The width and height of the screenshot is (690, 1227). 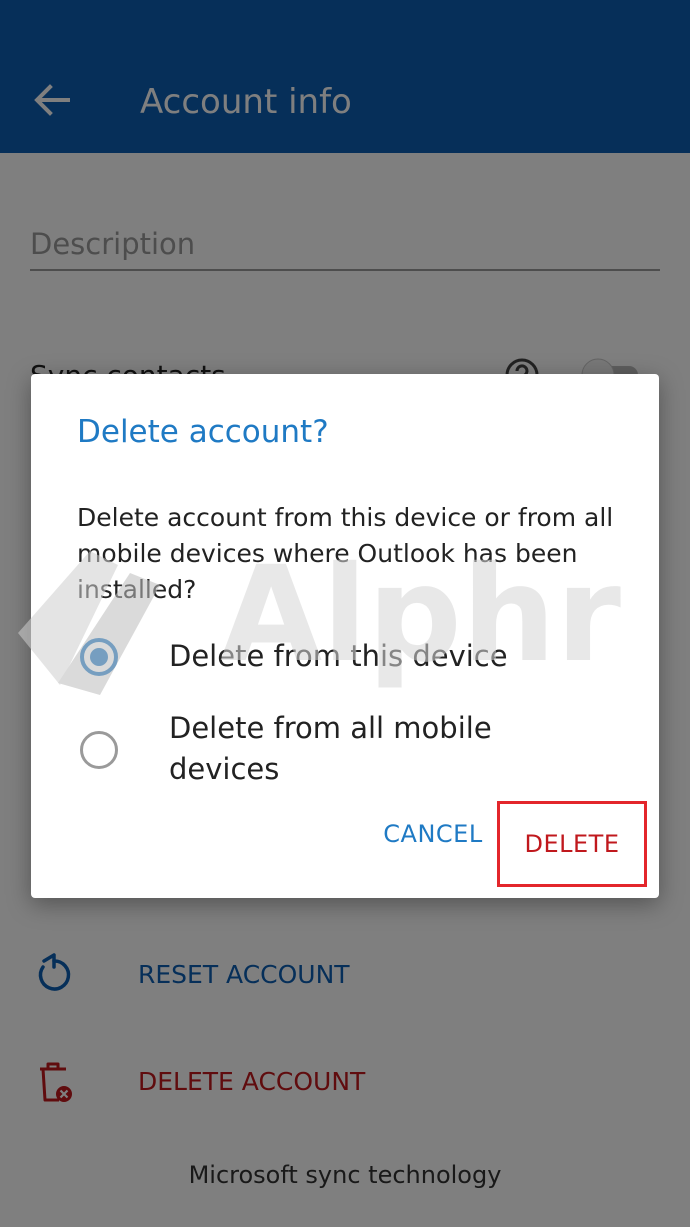 What do you see at coordinates (99, 750) in the screenshot?
I see `radio-unselected-icon` at bounding box center [99, 750].